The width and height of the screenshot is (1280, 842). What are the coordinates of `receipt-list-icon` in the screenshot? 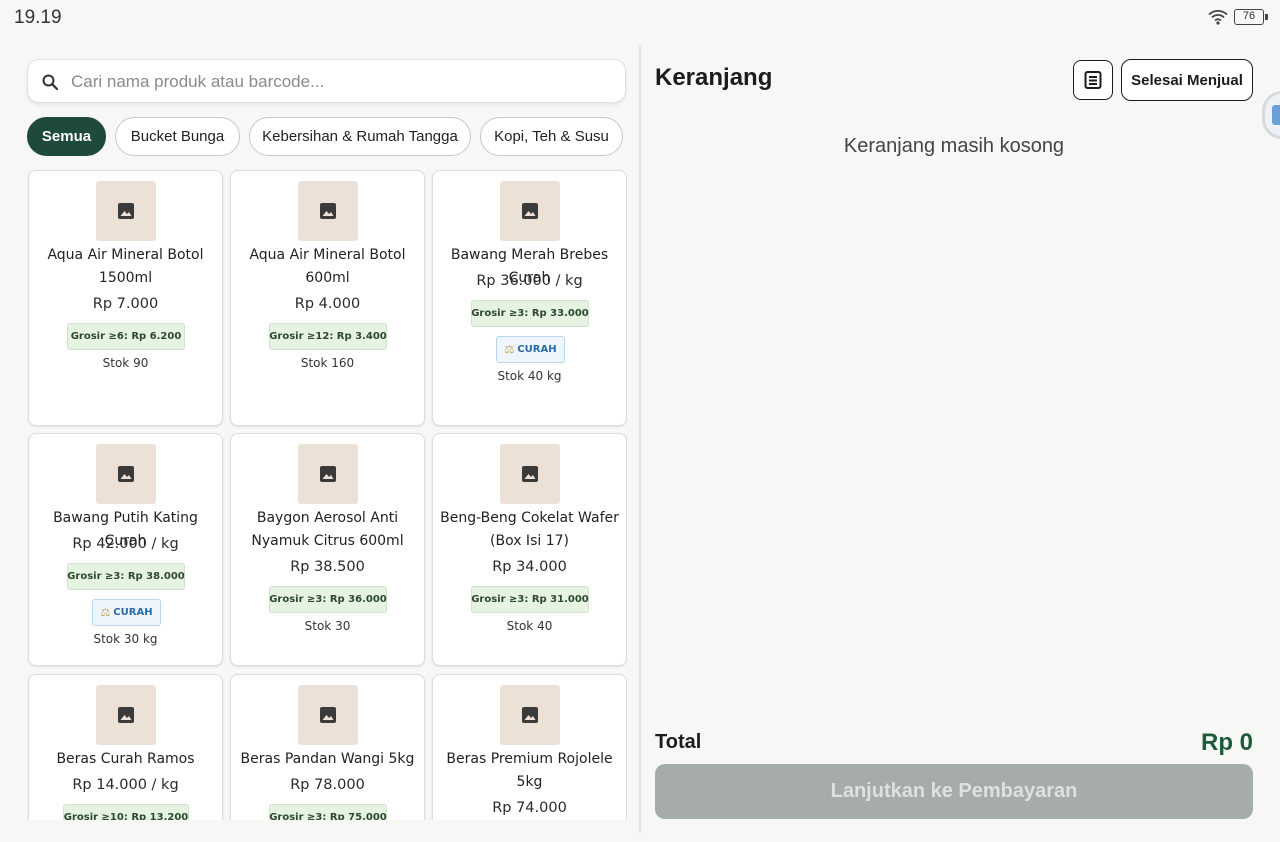 It's located at (1093, 80).